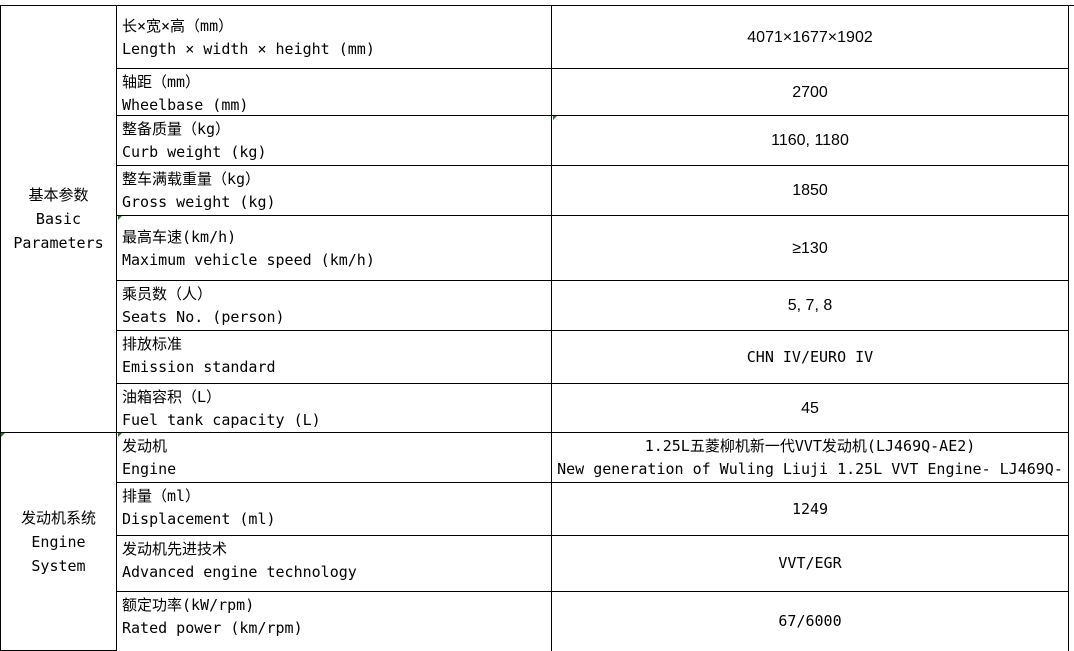  What do you see at coordinates (203, 317) in the screenshot?
I see `label-en: Seats No. (person)` at bounding box center [203, 317].